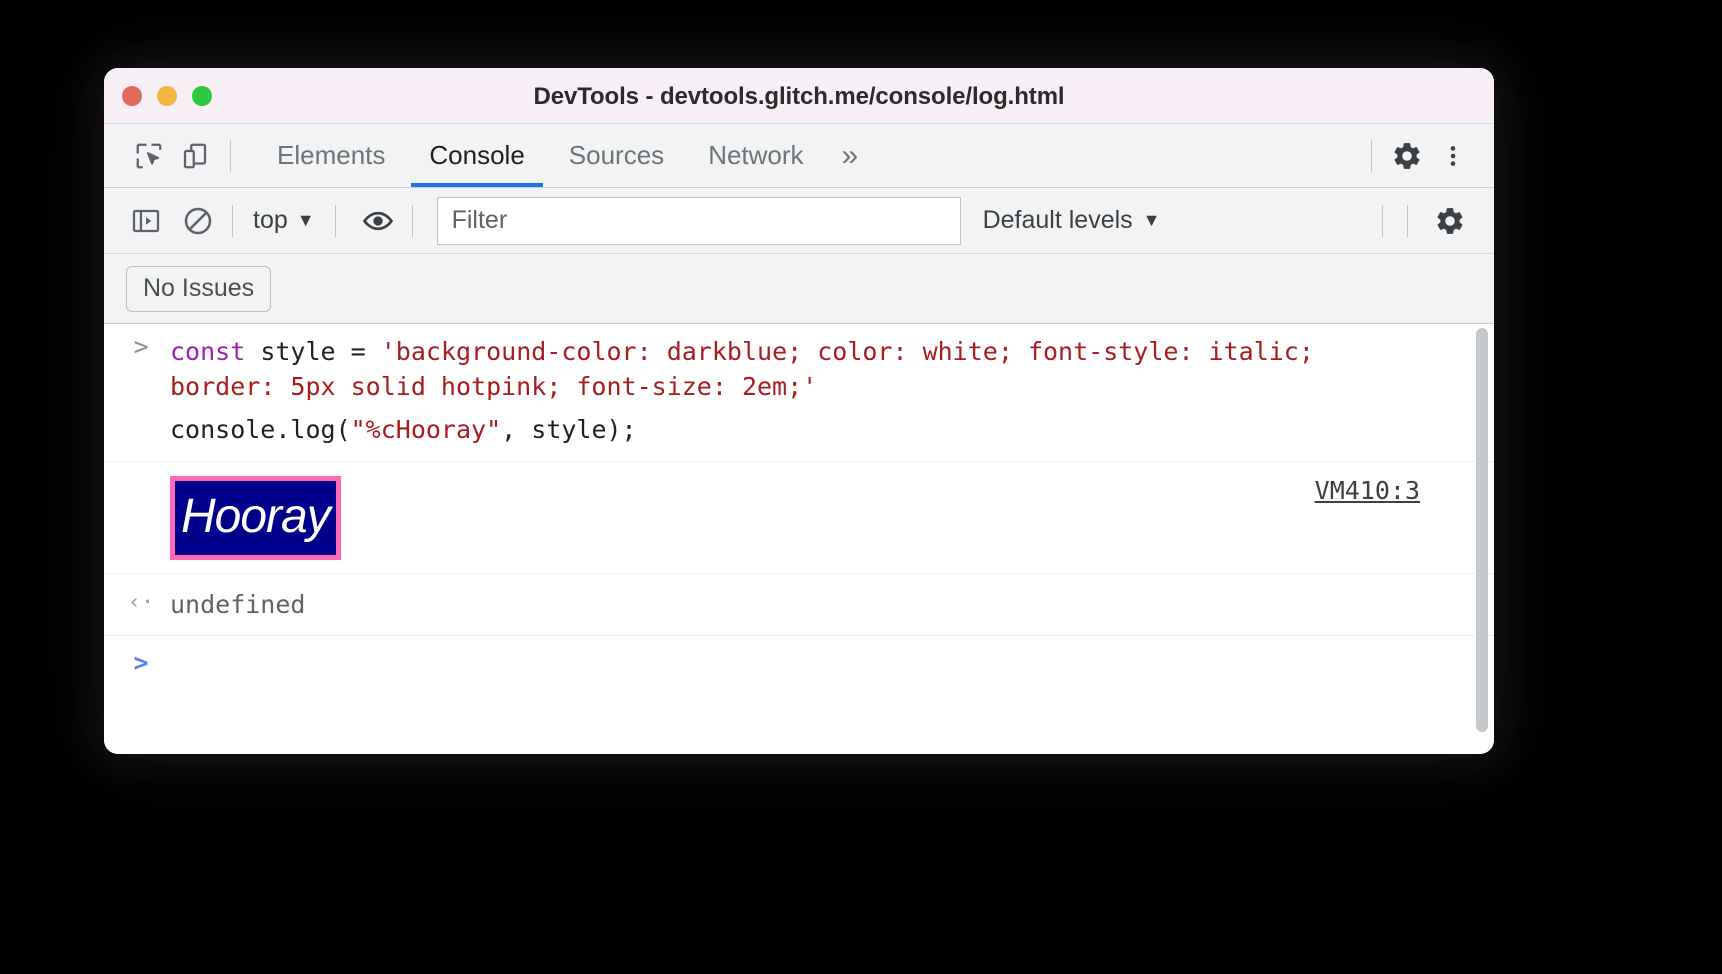  I want to click on new-prompt-icon: >, so click(141, 662).